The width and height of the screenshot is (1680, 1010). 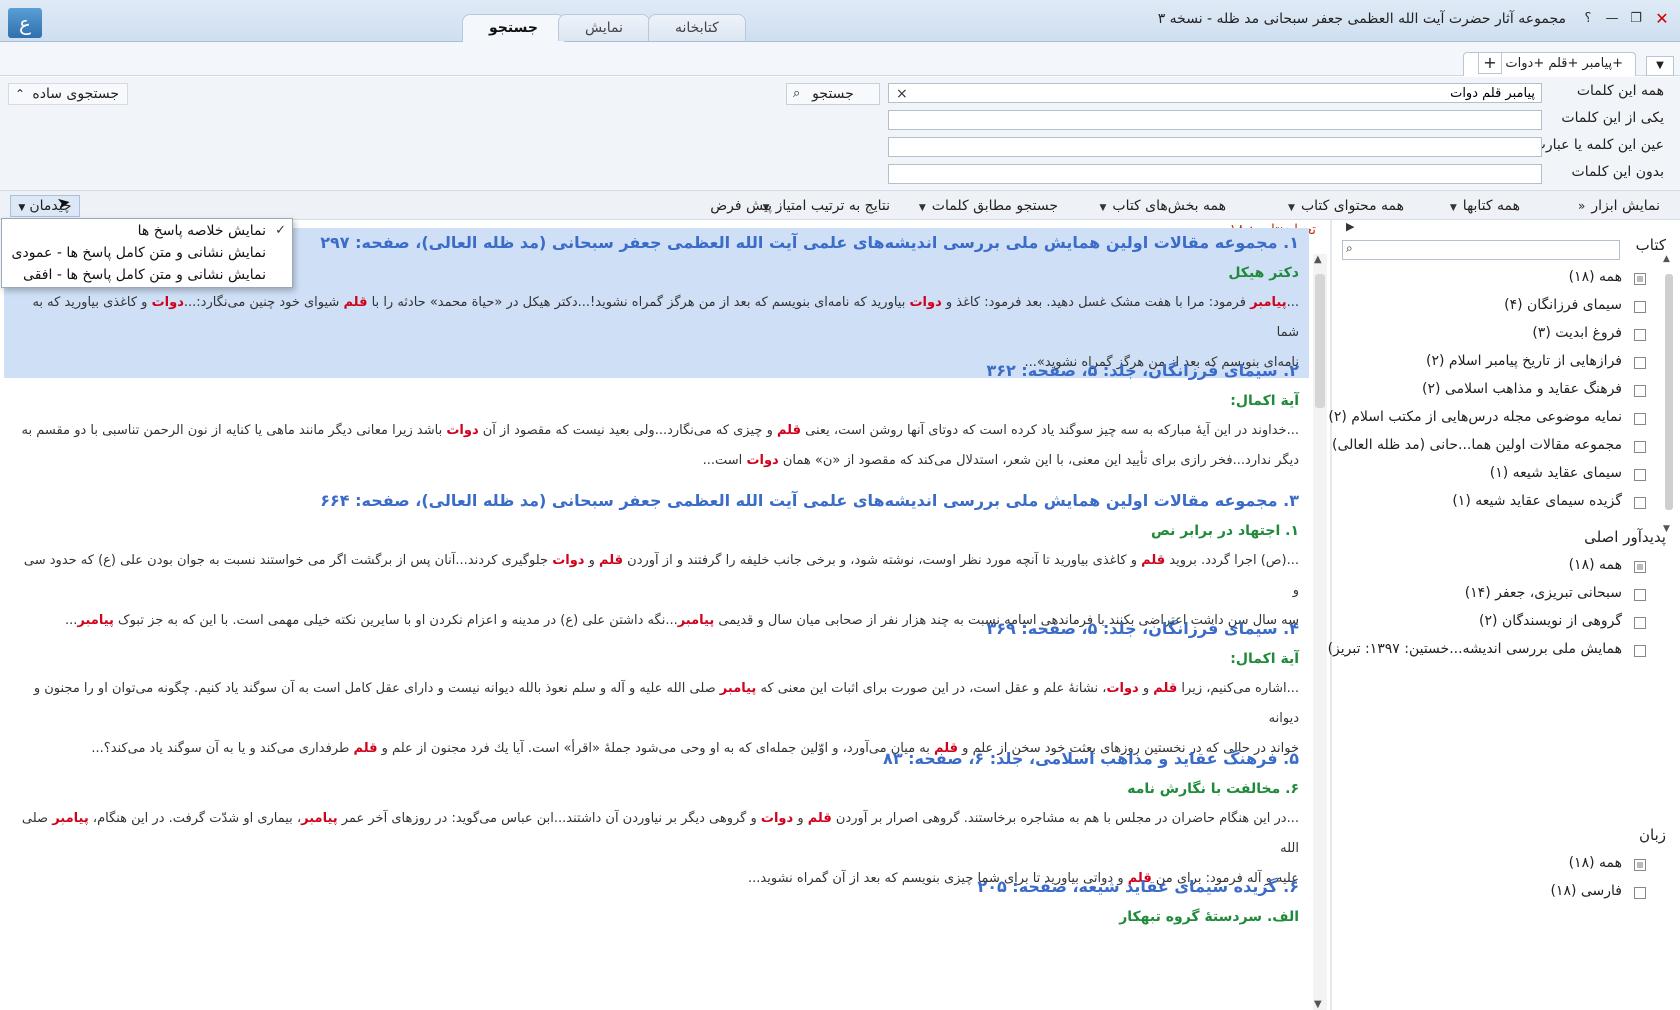 I want to click on books-facet-item: سیمای عقاید شیعه (۱), so click(x=1495, y=475).